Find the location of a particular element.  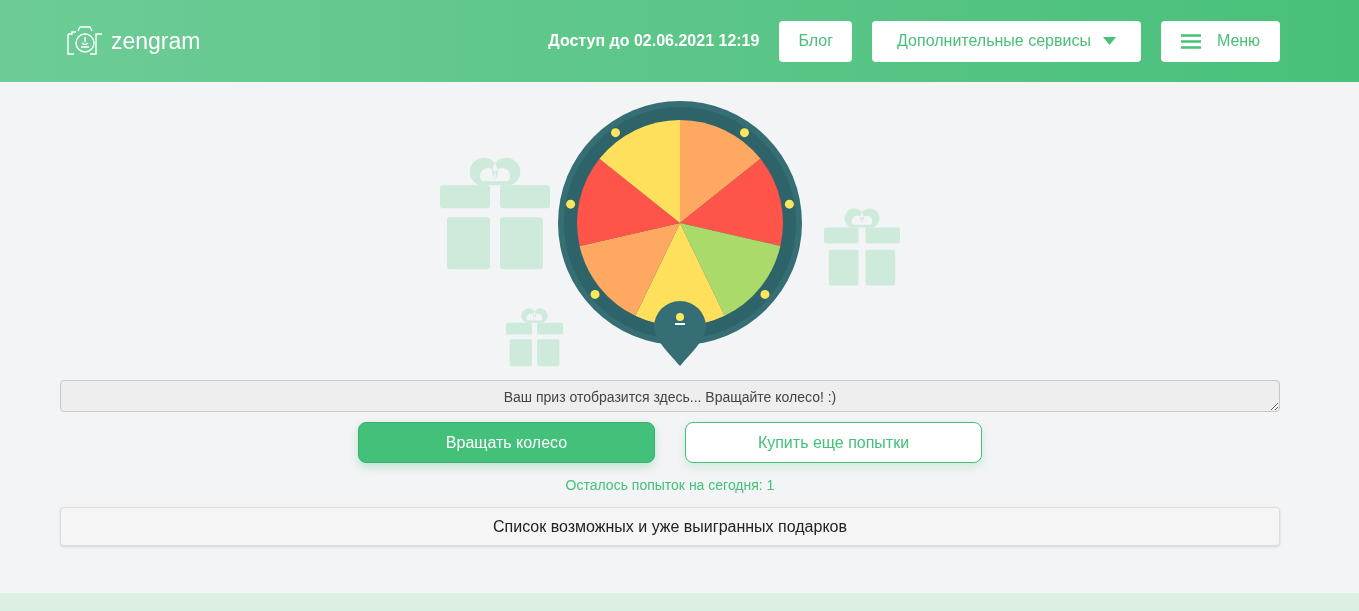

buy-attempts-button: Купить еще попытки is located at coordinates (833, 442).